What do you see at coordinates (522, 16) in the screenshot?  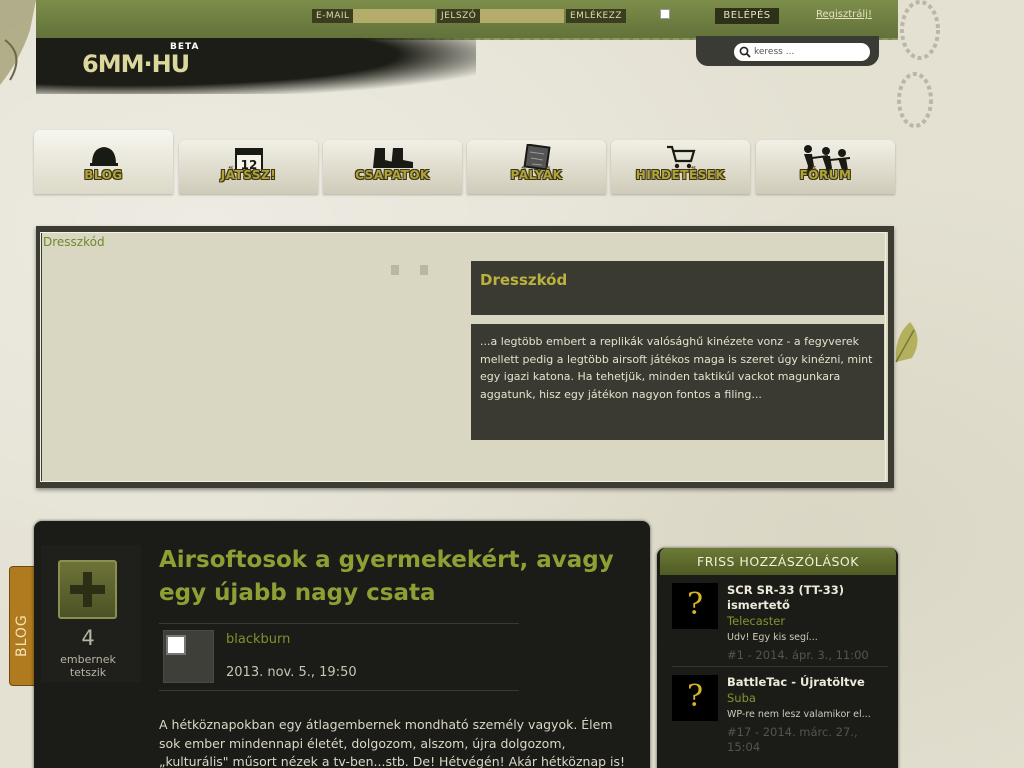 I see `password-field` at bounding box center [522, 16].